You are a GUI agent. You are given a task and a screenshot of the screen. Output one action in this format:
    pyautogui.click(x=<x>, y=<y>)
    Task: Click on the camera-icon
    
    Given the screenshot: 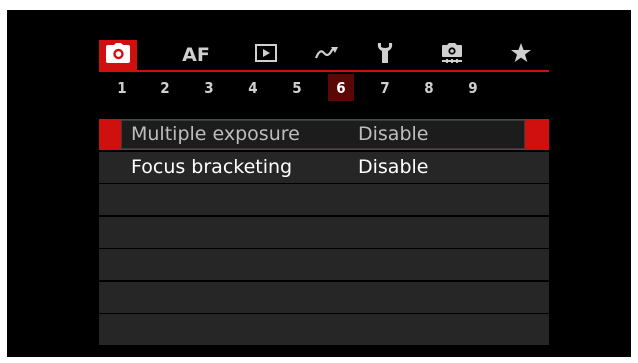 What is the action you would take?
    pyautogui.click(x=118, y=55)
    